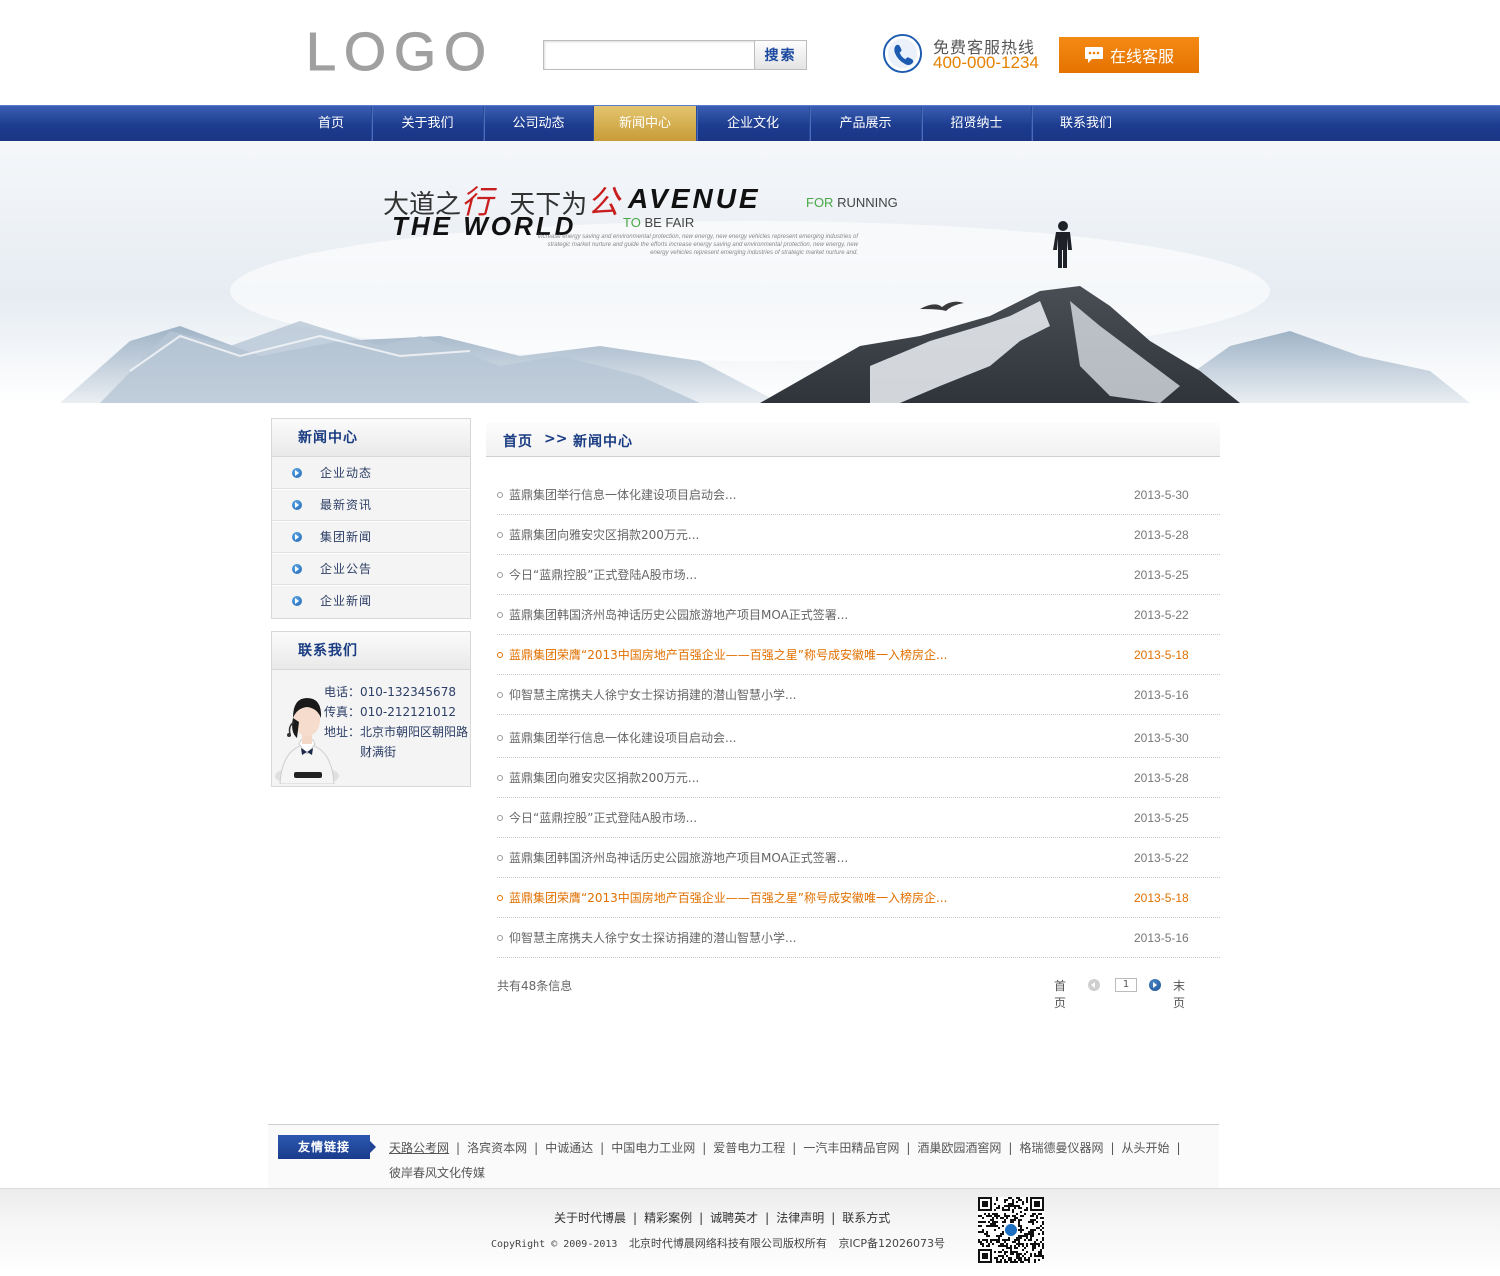  What do you see at coordinates (1179, 994) in the screenshot?
I see `pagination-last-link: 末页` at bounding box center [1179, 994].